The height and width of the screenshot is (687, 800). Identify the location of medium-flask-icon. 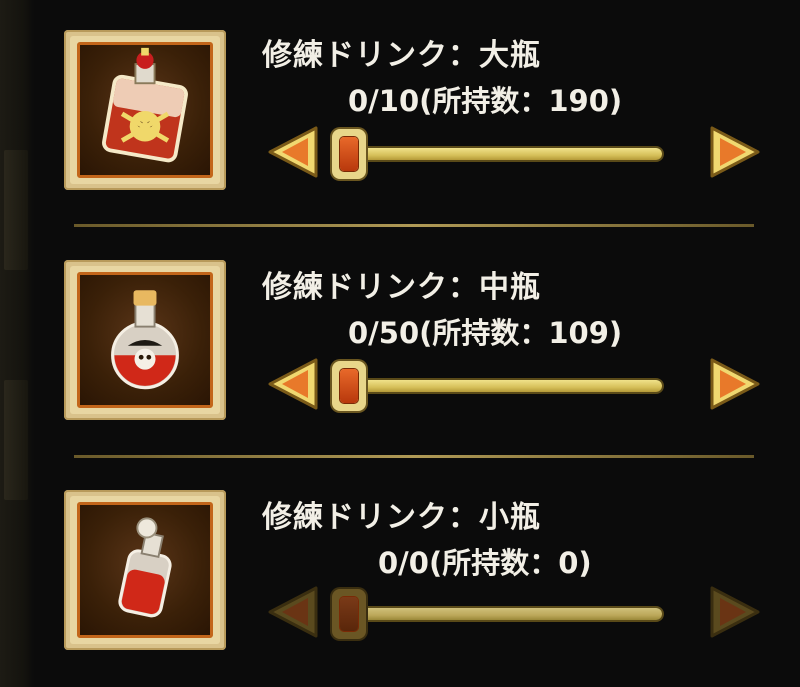
(145, 340).